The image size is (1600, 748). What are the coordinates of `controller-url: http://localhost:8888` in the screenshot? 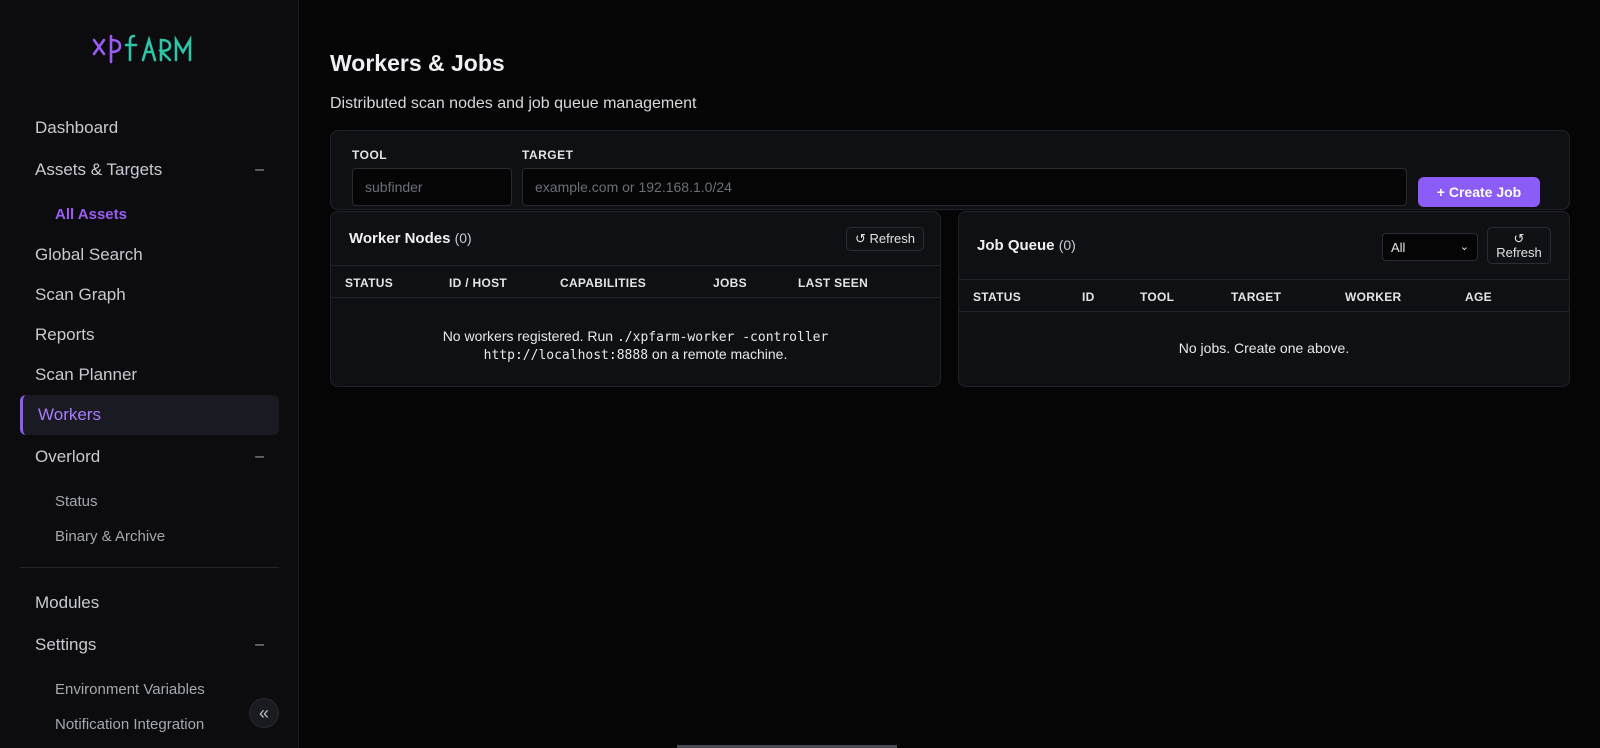 It's located at (566, 355).